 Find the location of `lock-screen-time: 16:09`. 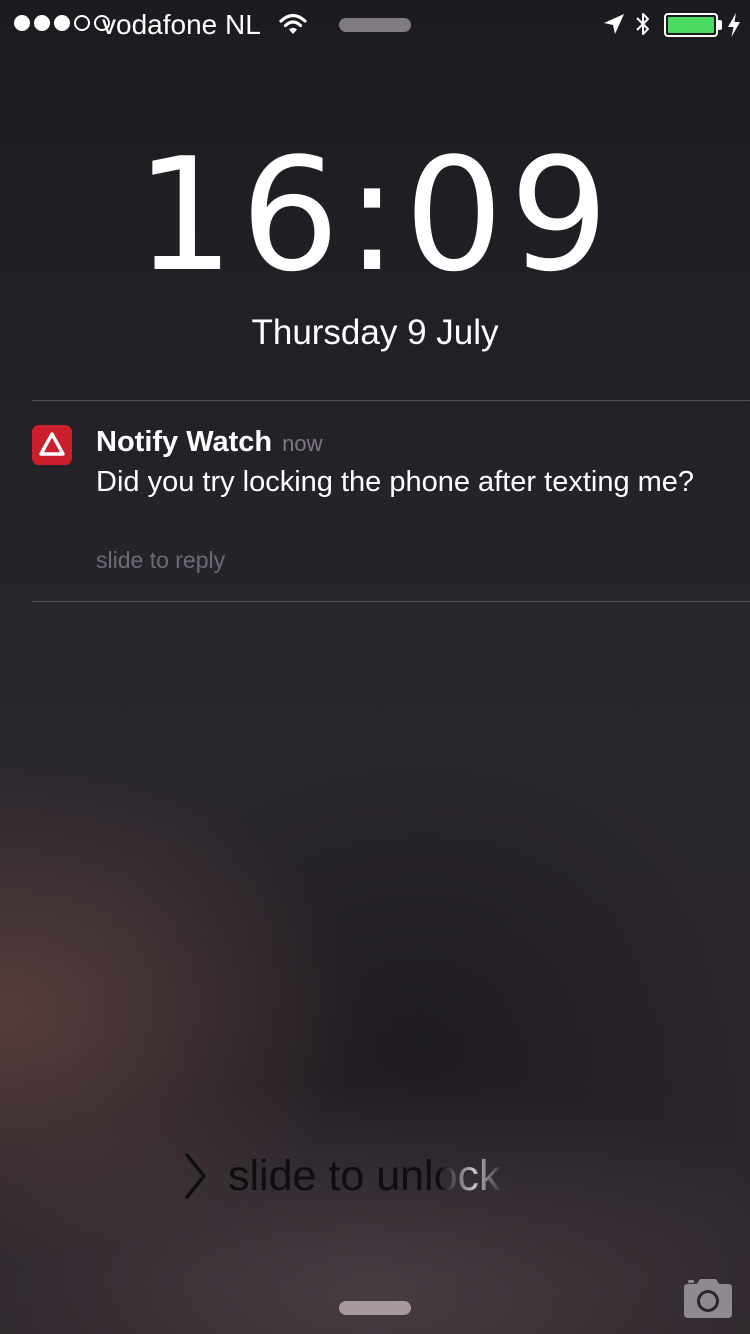

lock-screen-time: 16:09 is located at coordinates (375, 215).